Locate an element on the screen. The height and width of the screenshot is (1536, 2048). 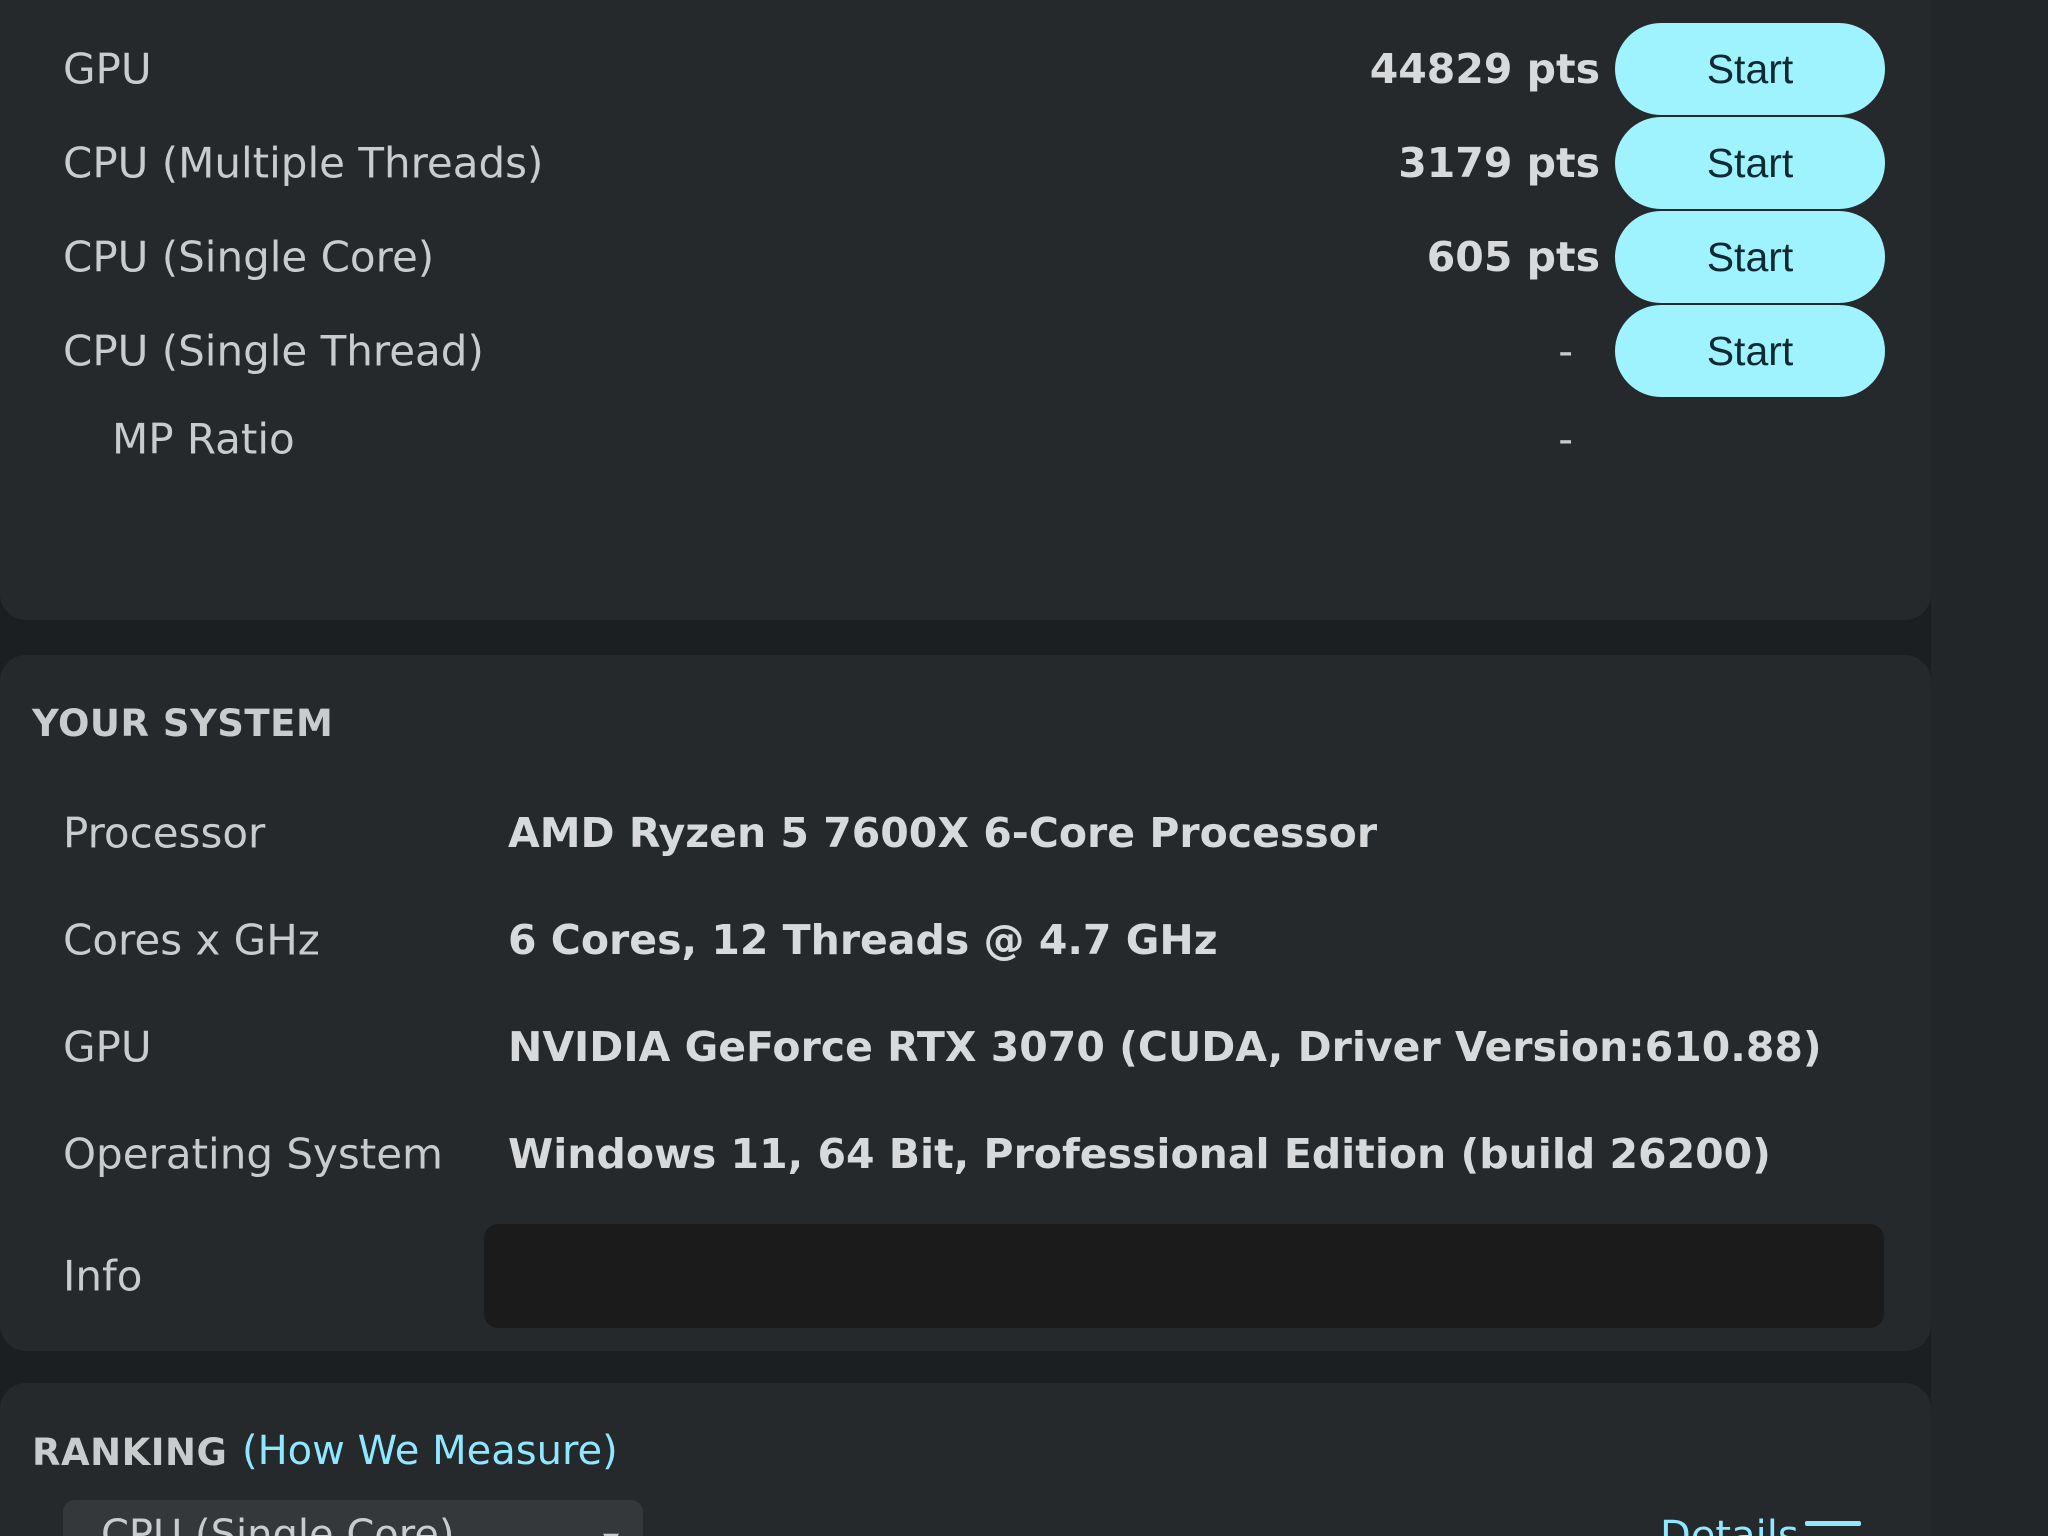
test-score: 3179 pts is located at coordinates (1499, 163).